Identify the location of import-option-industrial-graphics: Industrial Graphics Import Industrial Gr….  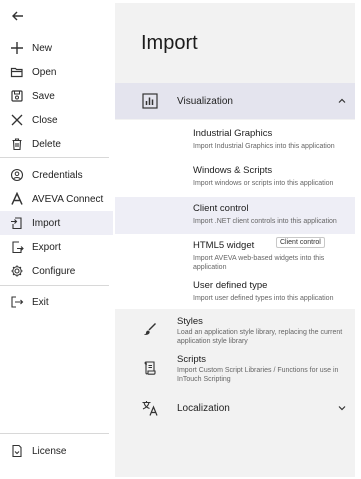
(235, 140).